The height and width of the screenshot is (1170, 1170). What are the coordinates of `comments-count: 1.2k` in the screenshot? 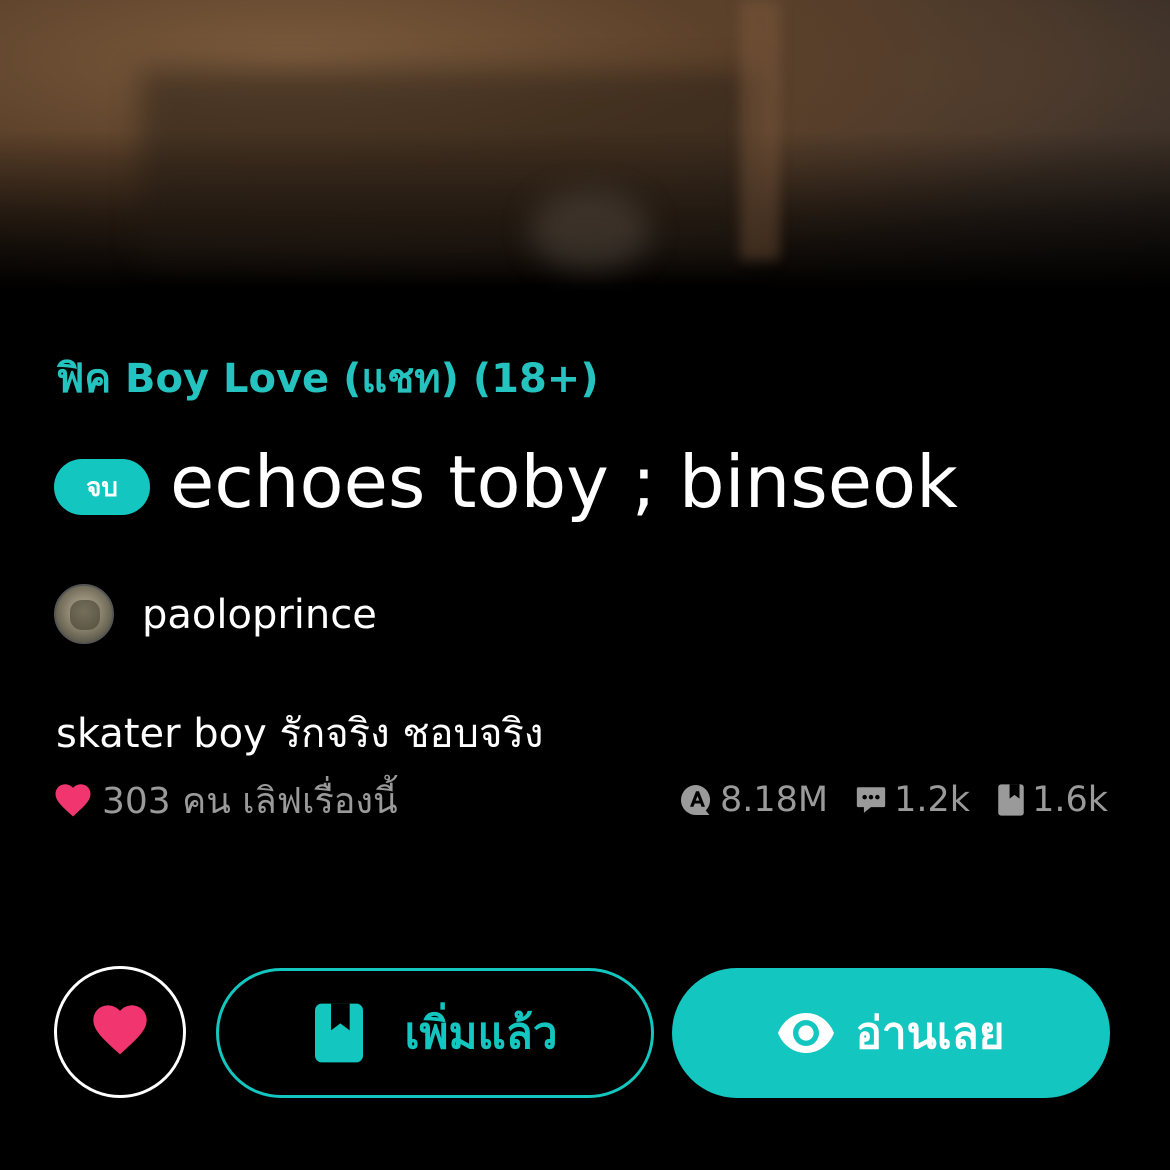 It's located at (932, 800).